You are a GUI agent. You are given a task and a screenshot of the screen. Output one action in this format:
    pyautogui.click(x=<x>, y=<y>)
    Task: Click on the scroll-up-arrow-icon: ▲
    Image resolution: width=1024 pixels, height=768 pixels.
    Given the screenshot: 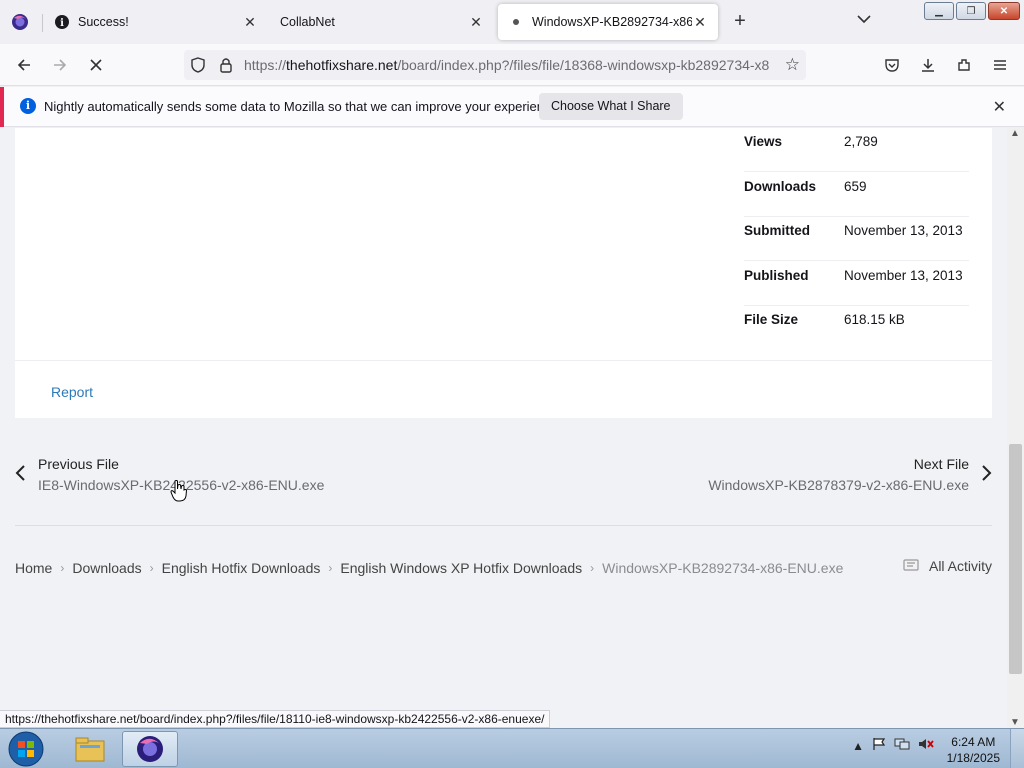 What is the action you would take?
    pyautogui.click(x=1015, y=133)
    